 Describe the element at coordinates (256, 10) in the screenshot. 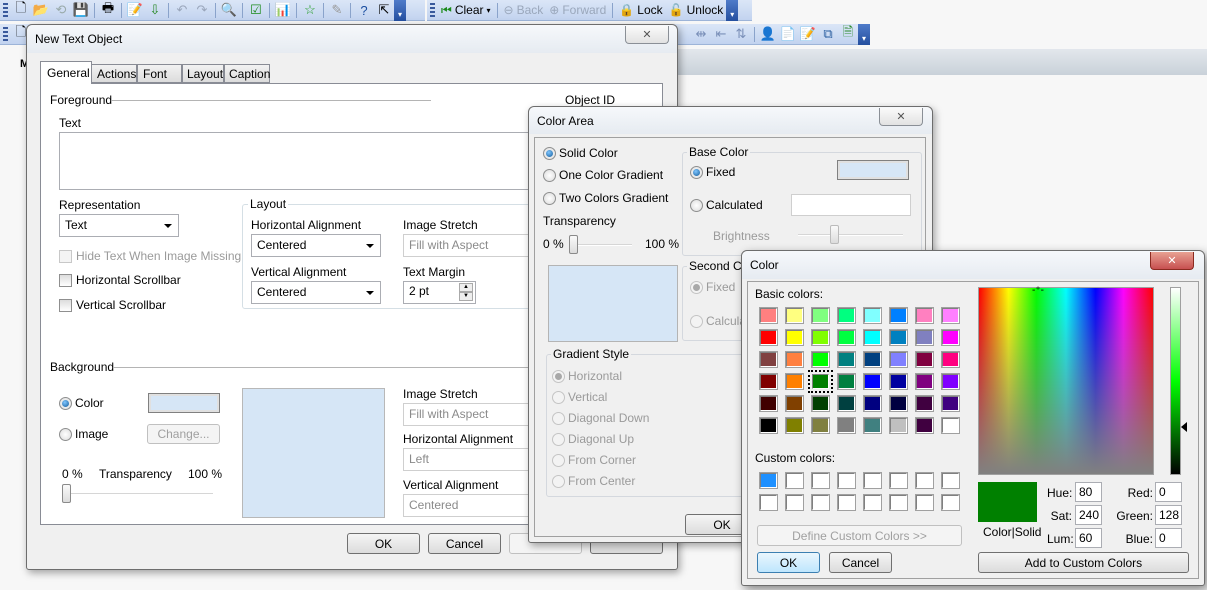

I see `checkmark-icon: ☑` at that location.